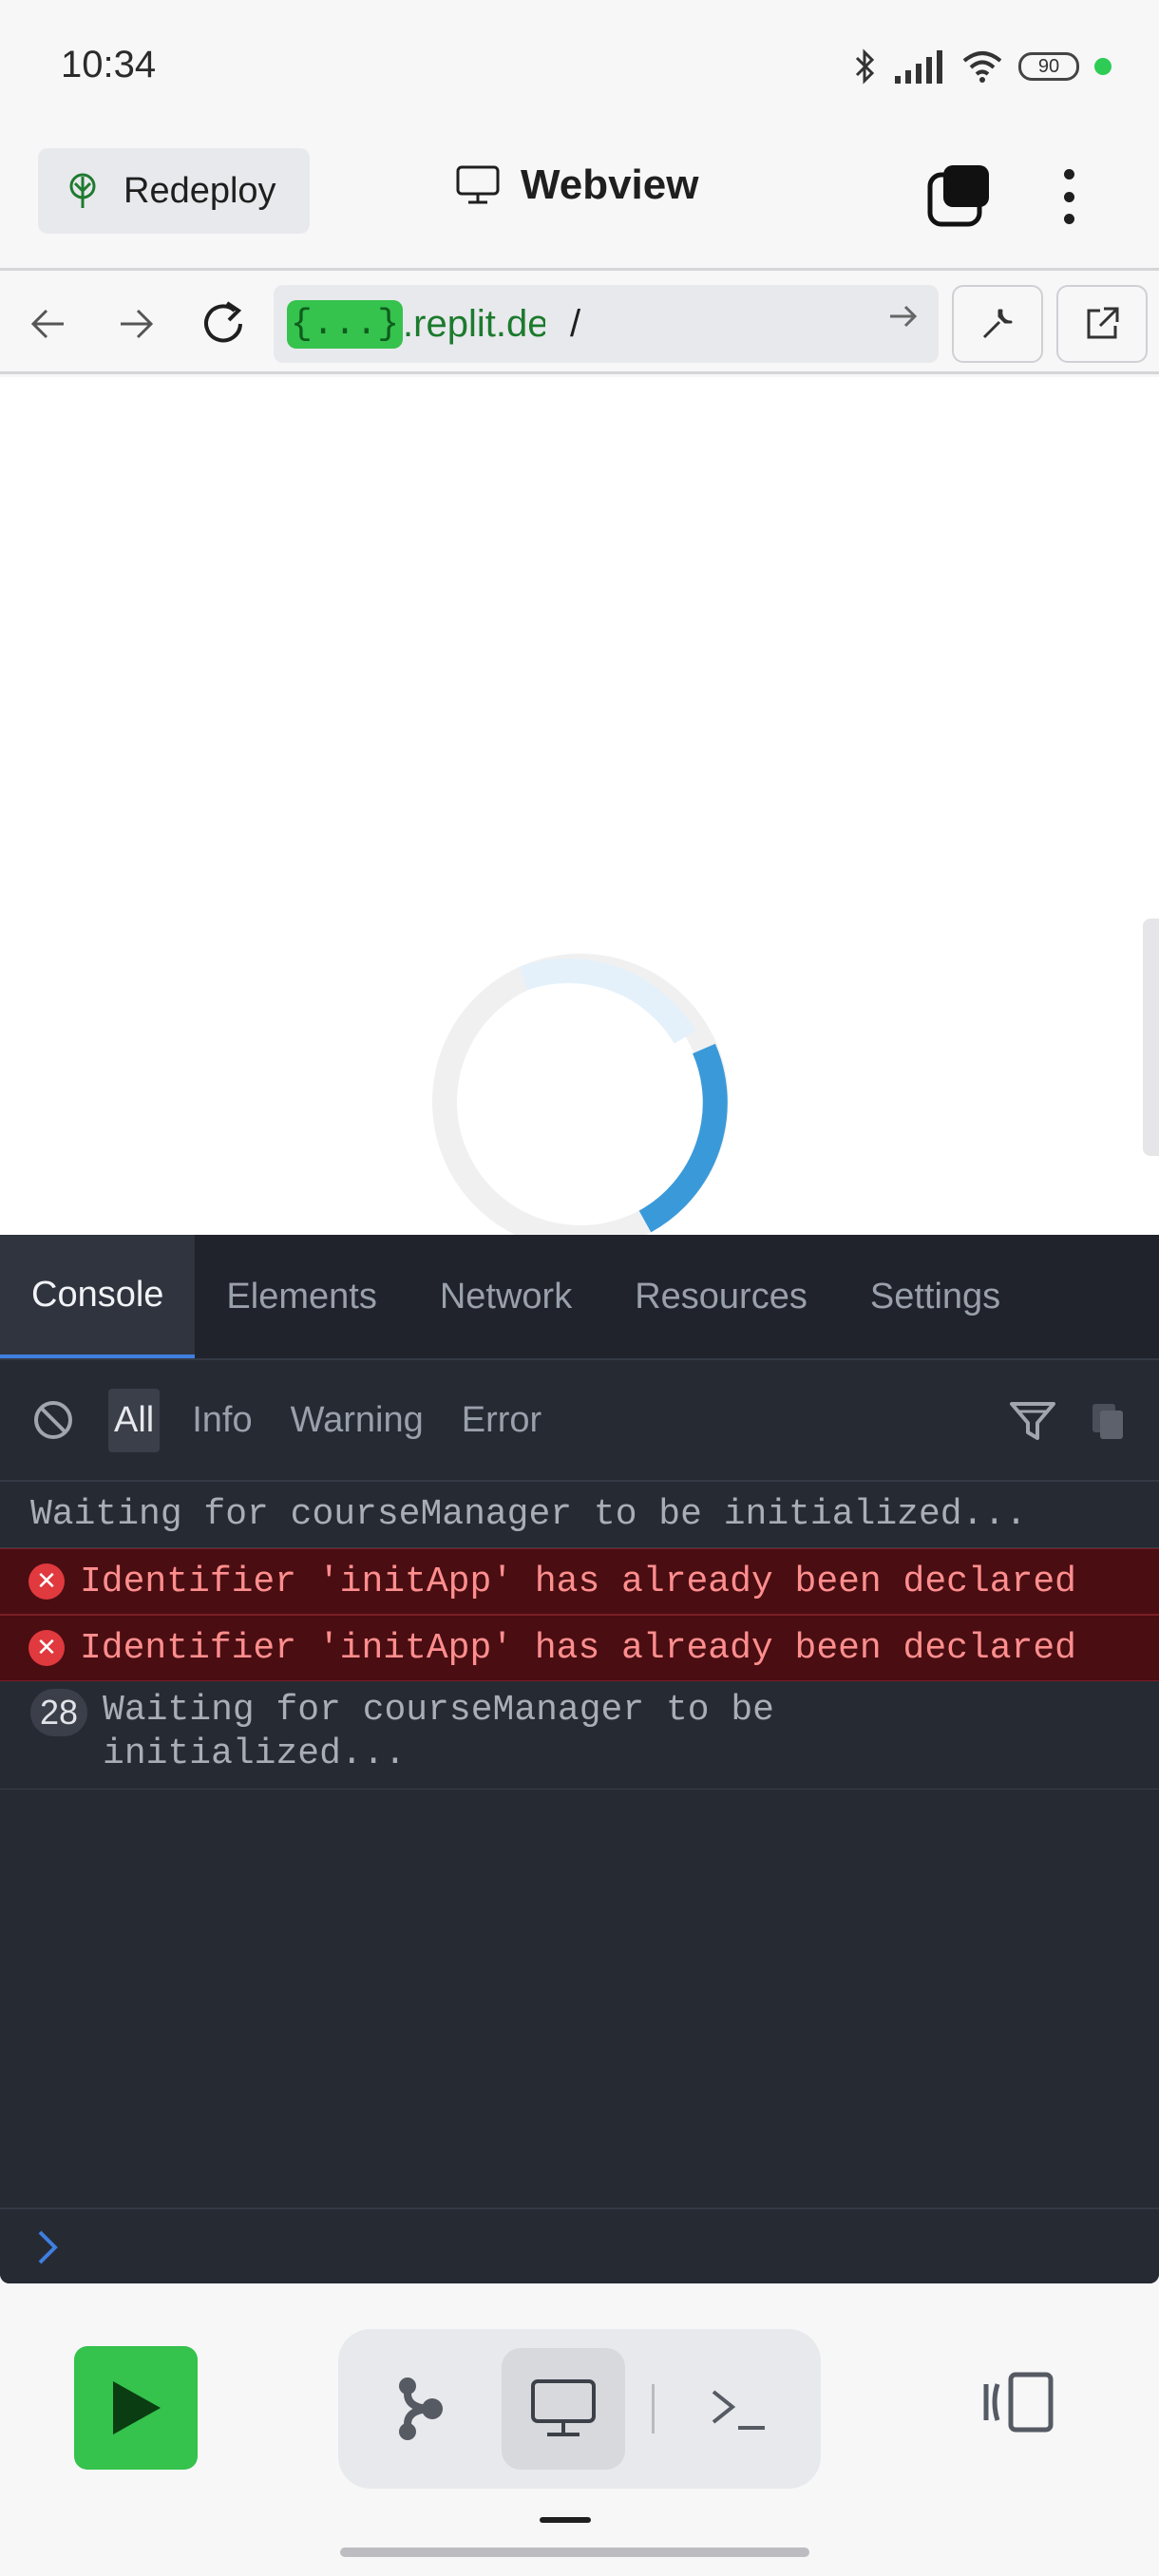 The width and height of the screenshot is (1159, 2576). Describe the element at coordinates (345, 324) in the screenshot. I see `url-replit-chip: {...}` at that location.